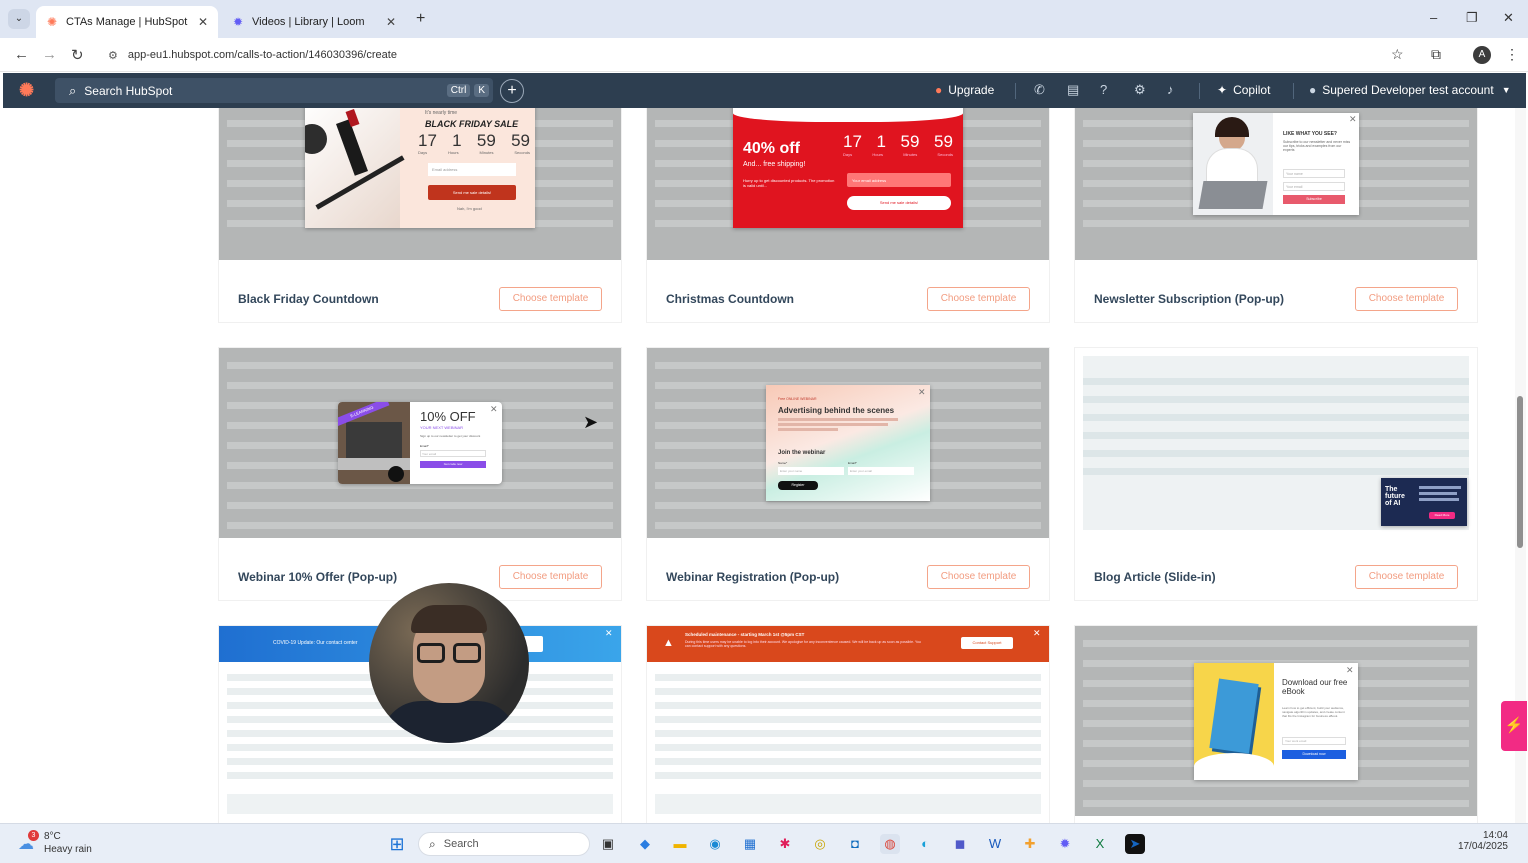  I want to click on bookmark-star-icon: ☆, so click(1397, 54).